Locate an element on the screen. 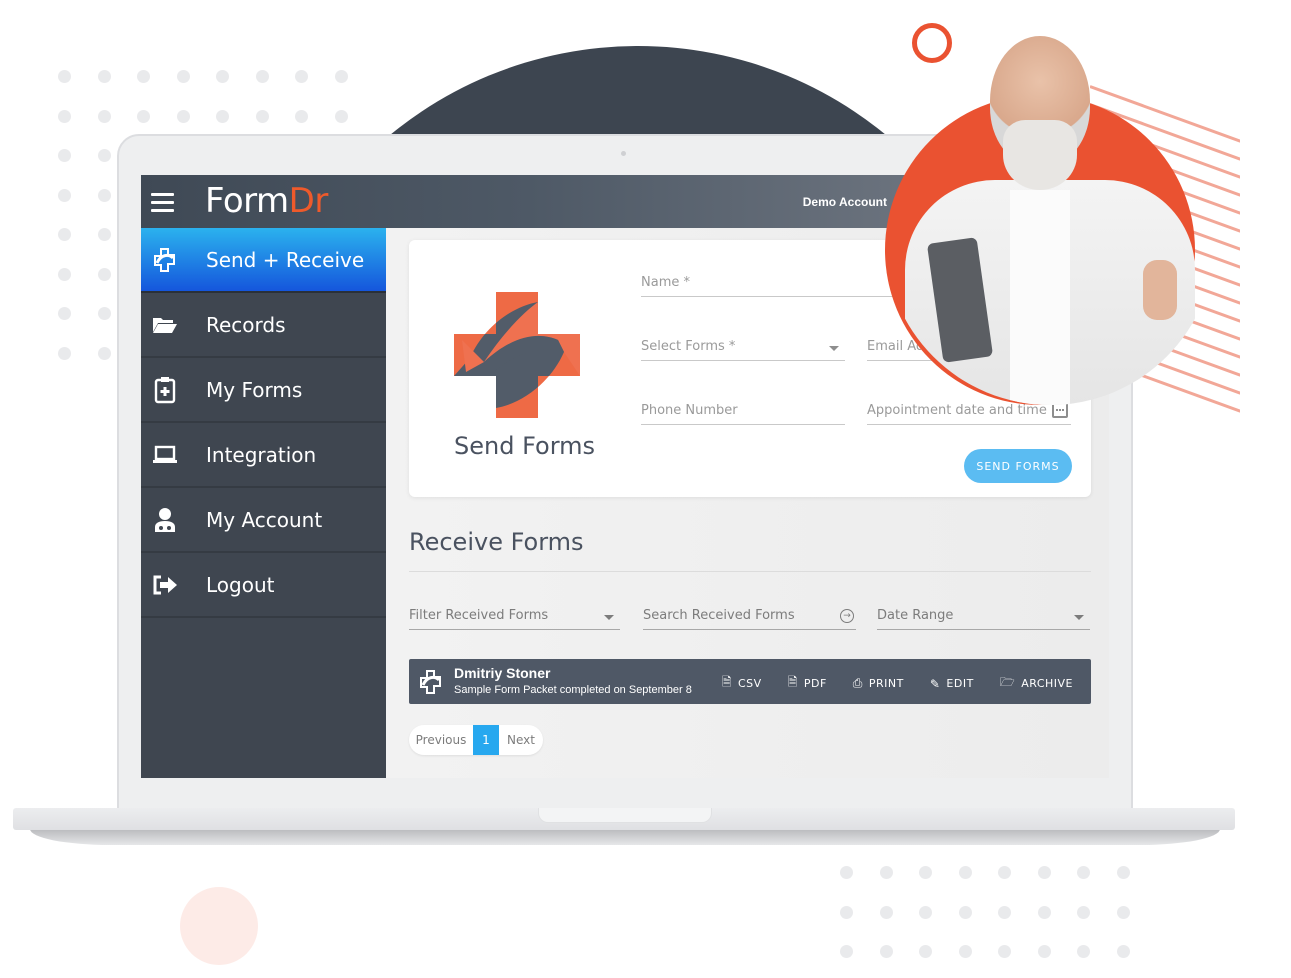  date-range-dropdown: Date Range is located at coordinates (983, 618).